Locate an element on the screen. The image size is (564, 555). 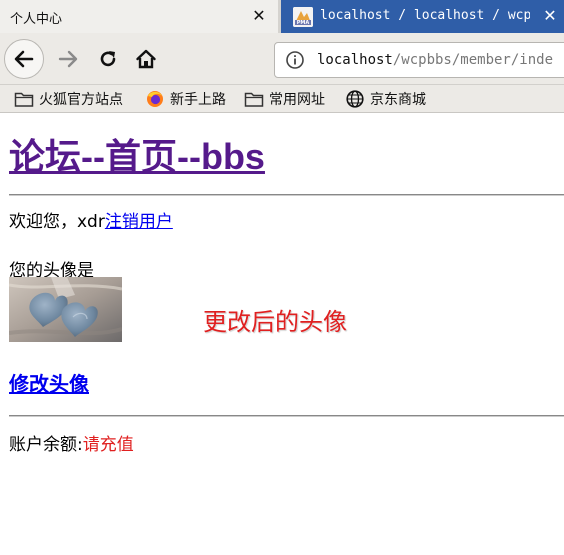
reload-icon is located at coordinates (108, 59).